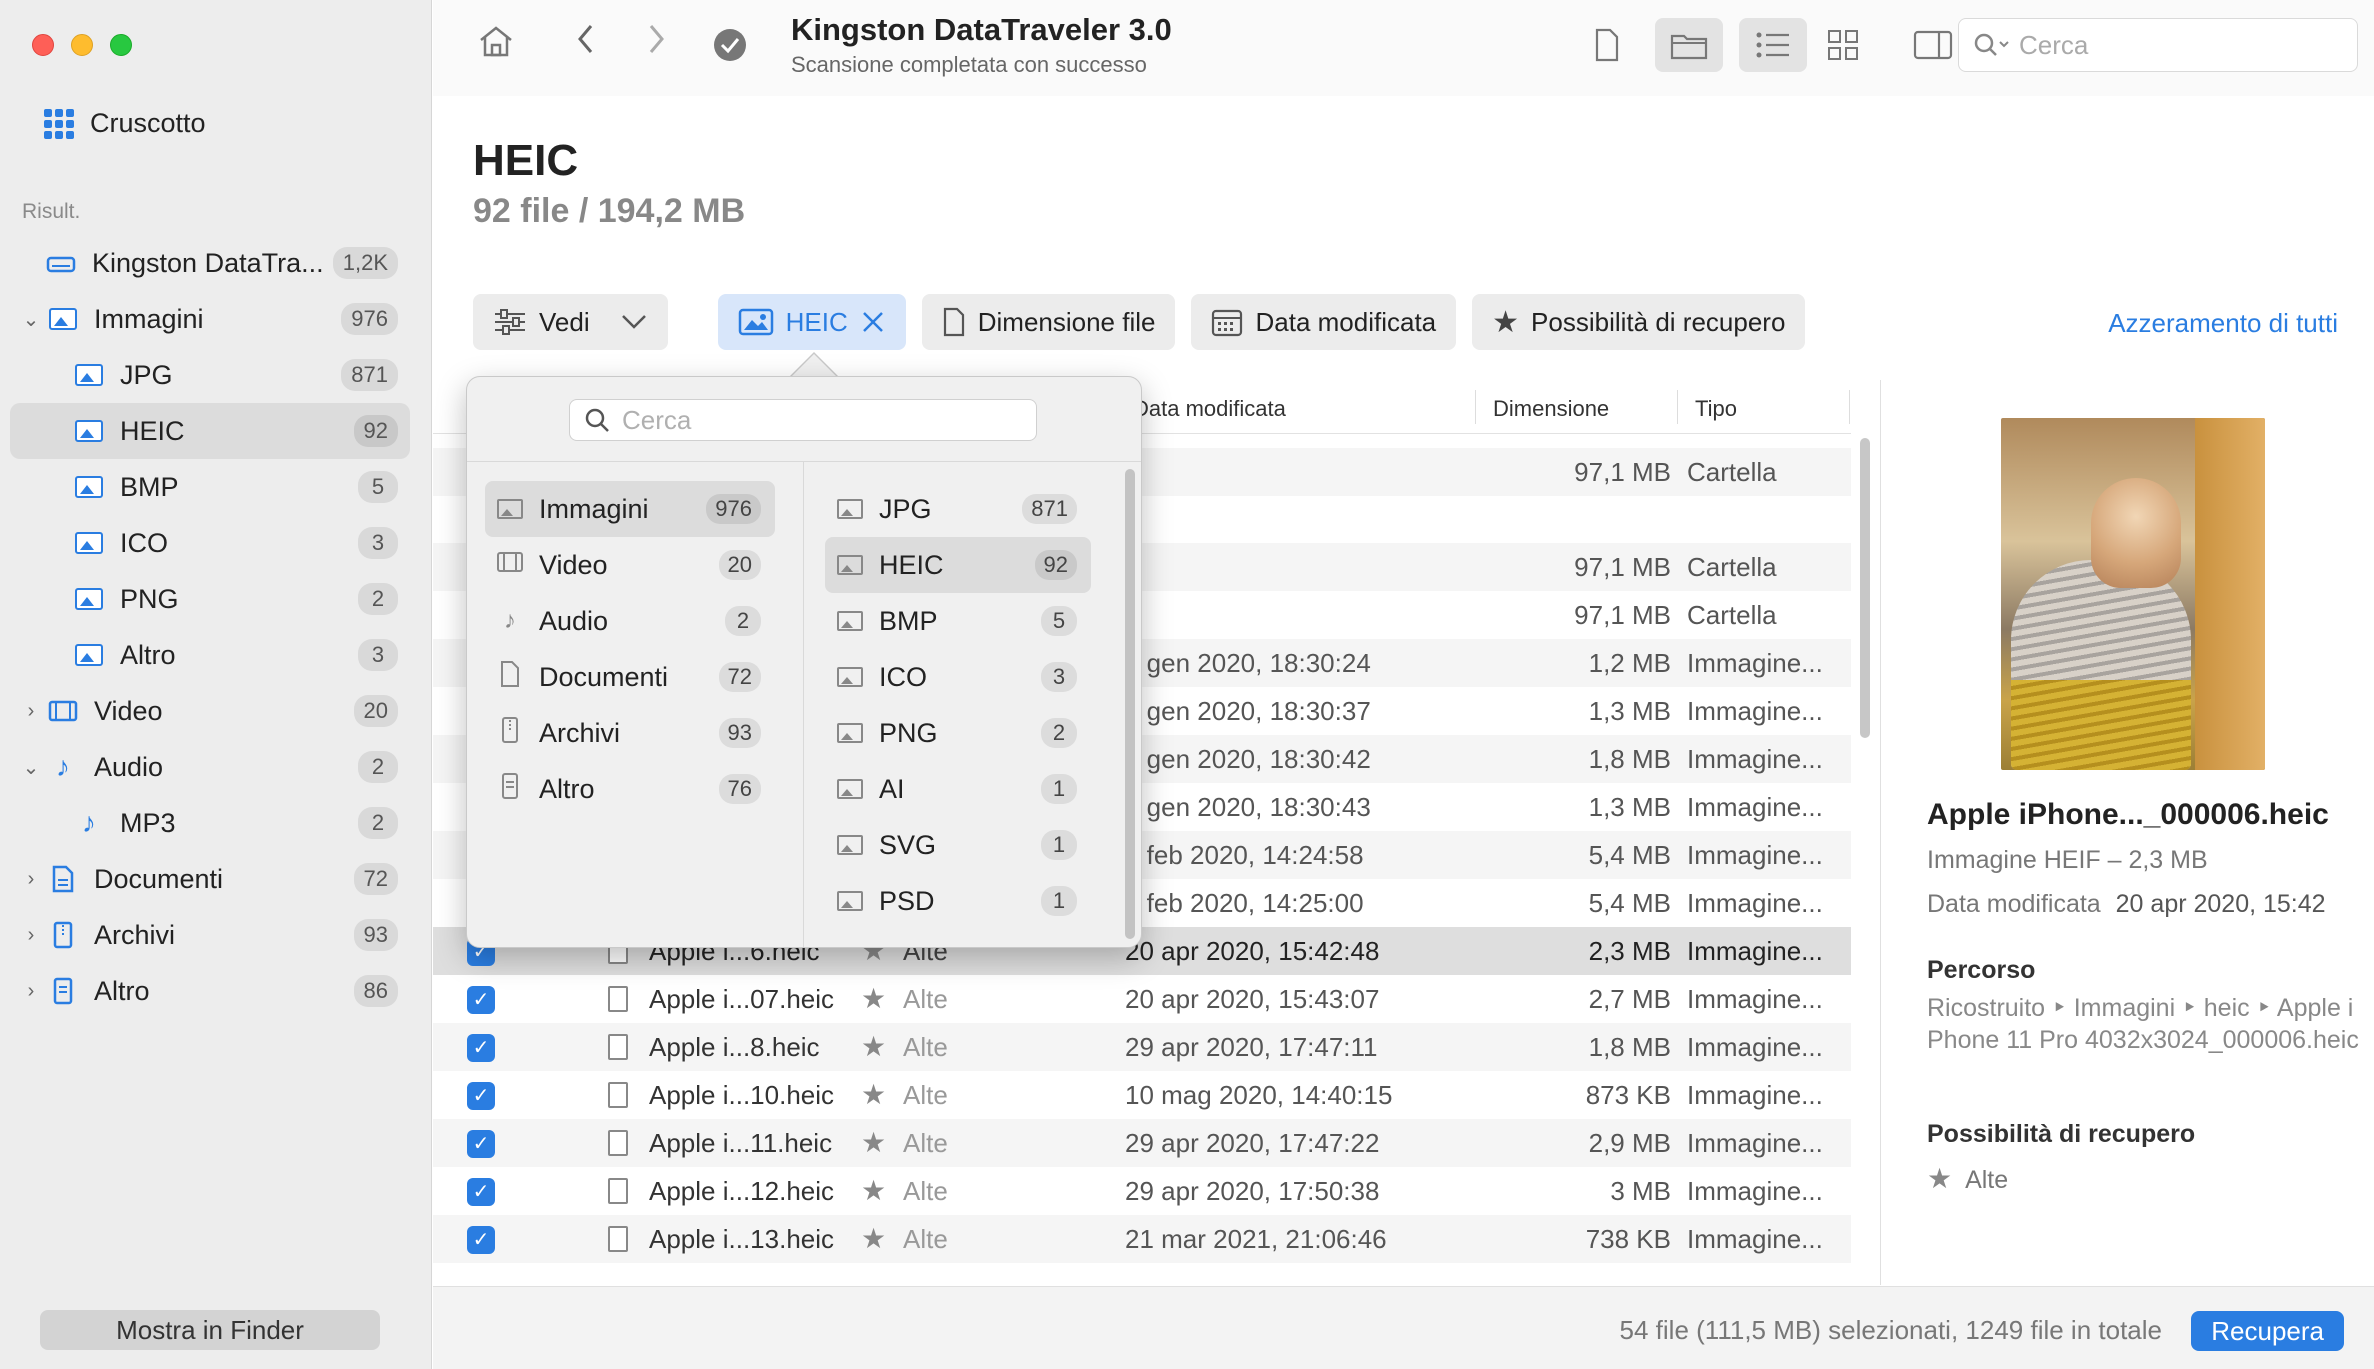 Image resolution: width=2374 pixels, height=1369 pixels. Describe the element at coordinates (63, 935) in the screenshot. I see `archive-icon` at that location.